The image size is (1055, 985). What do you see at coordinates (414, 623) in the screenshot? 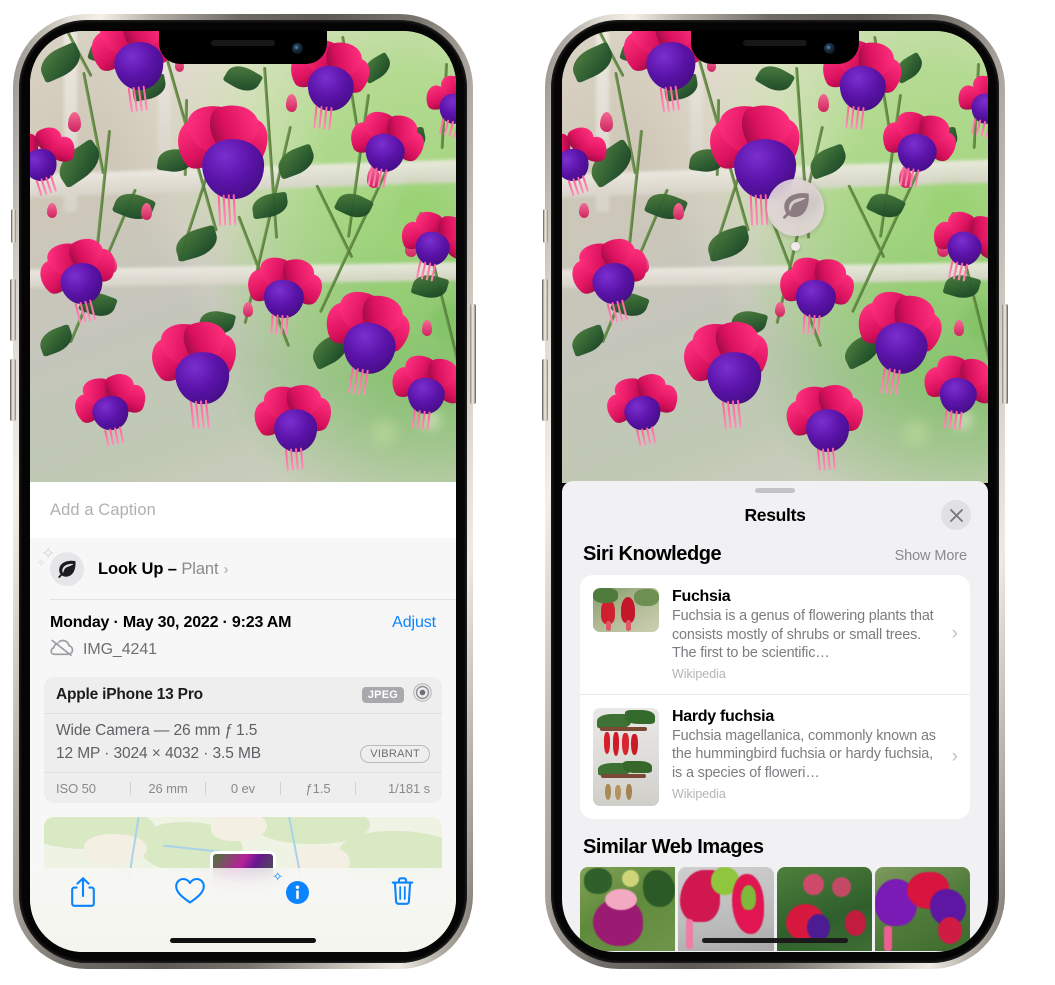
I see `adjust-button: Adjust` at bounding box center [414, 623].